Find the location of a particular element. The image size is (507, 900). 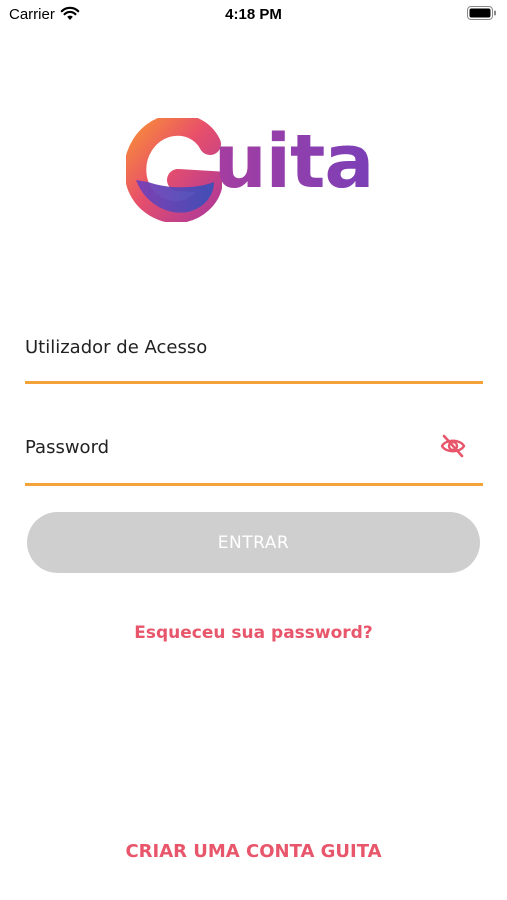

username-field-container is located at coordinates (254, 357).